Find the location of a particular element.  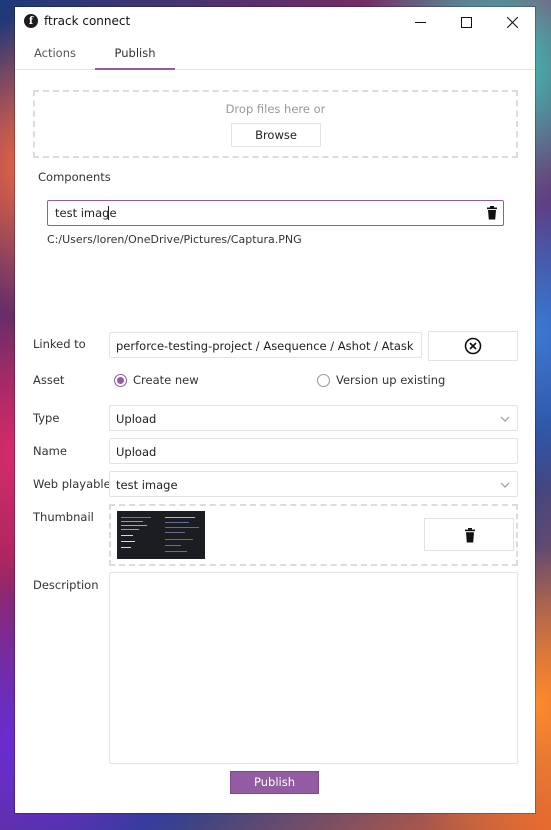

clear-link-button is located at coordinates (473, 346).